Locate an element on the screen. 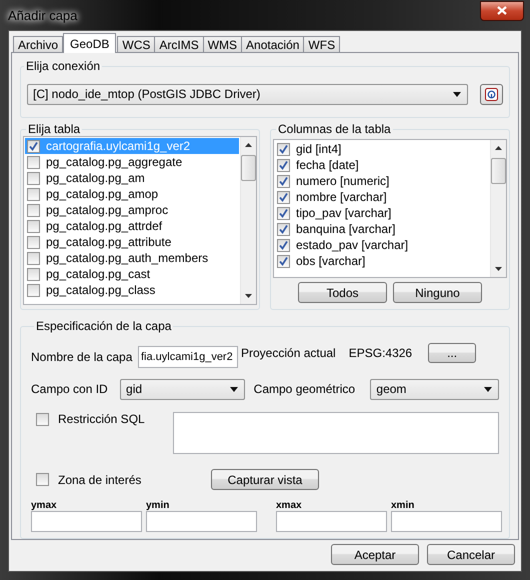 The height and width of the screenshot is (580, 530). field-label: Campo con ID is located at coordinates (70, 389).